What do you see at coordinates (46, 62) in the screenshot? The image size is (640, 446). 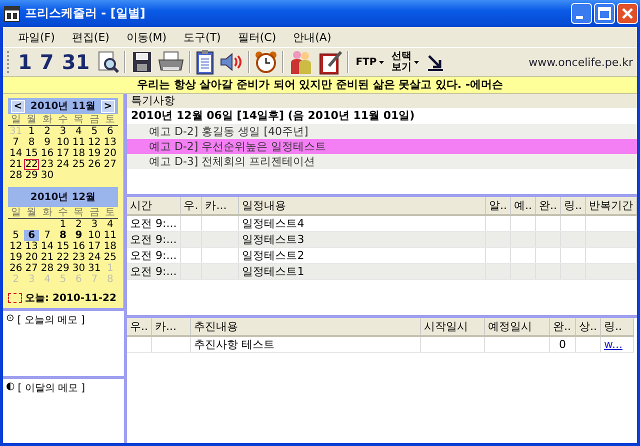 I see `view-button: 7` at bounding box center [46, 62].